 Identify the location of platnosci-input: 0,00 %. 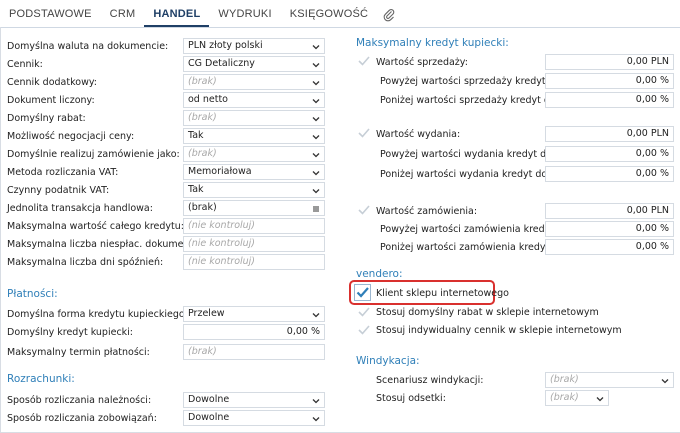
(254, 332).